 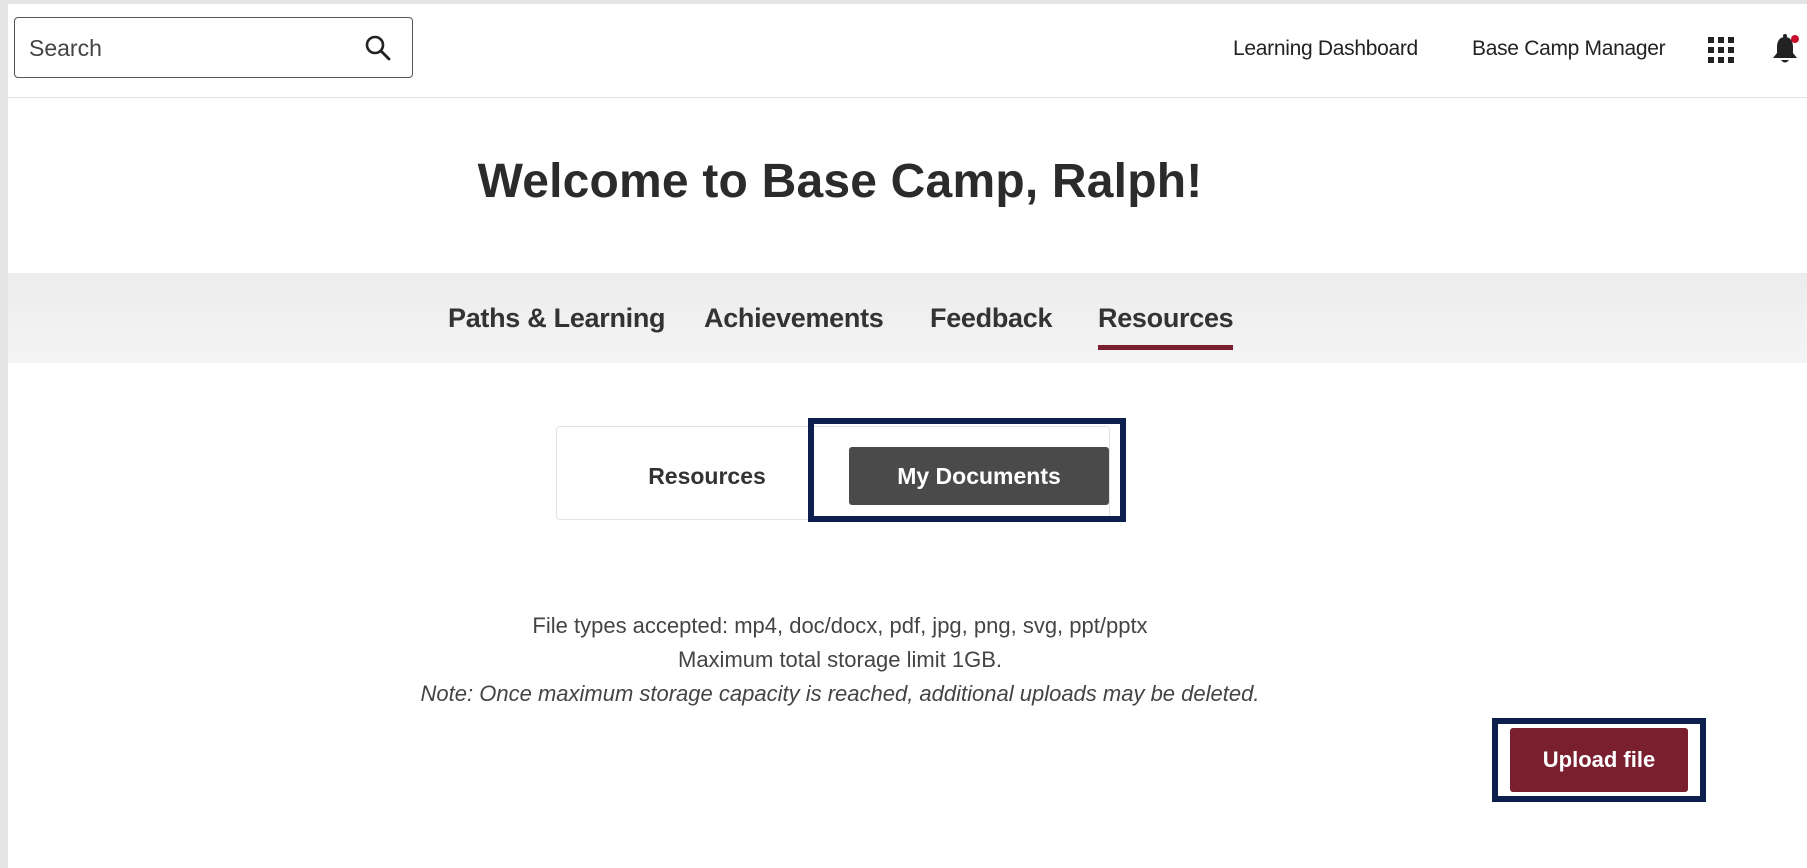 I want to click on top-bar: Learning Dashboard Base Camp Manager, so click(x=907, y=51).